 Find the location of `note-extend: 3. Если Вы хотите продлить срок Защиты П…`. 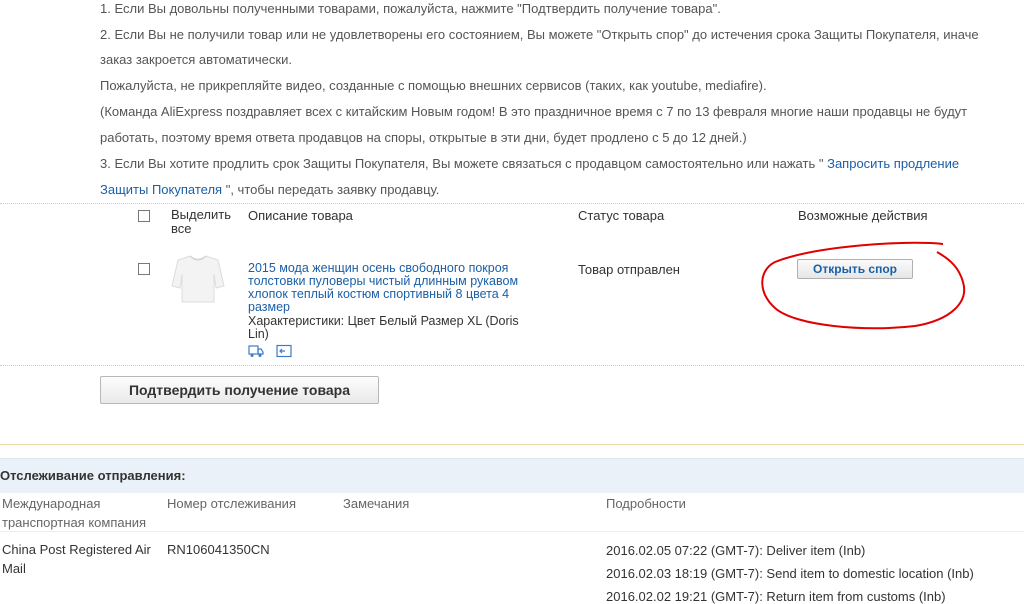

note-extend: 3. Если Вы хотите продлить срок Защиты П… is located at coordinates (529, 163).